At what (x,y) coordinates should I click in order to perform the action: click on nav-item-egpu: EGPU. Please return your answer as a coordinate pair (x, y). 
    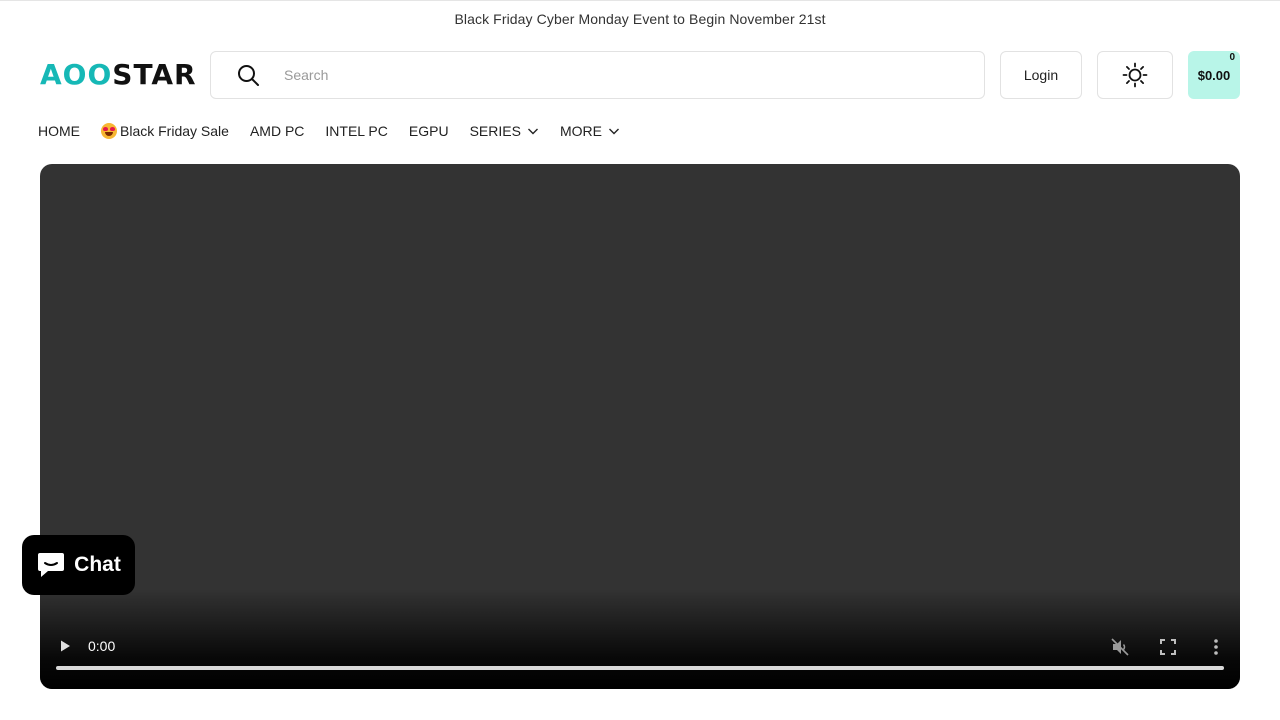
    Looking at the image, I should click on (429, 131).